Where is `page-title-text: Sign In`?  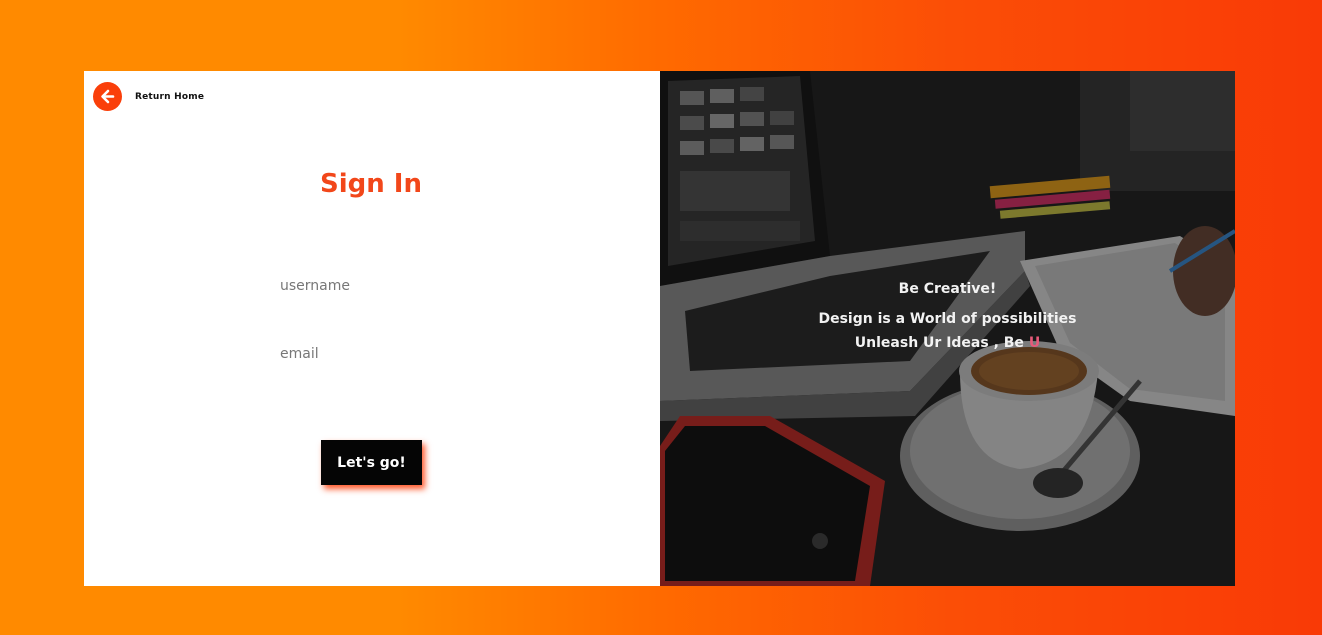 page-title-text: Sign In is located at coordinates (371, 184).